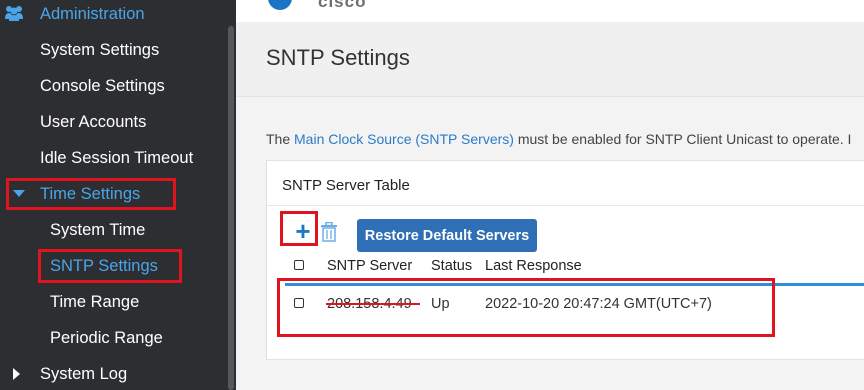  Describe the element at coordinates (95, 302) in the screenshot. I see `sidebar-item-label: Time Range` at that location.